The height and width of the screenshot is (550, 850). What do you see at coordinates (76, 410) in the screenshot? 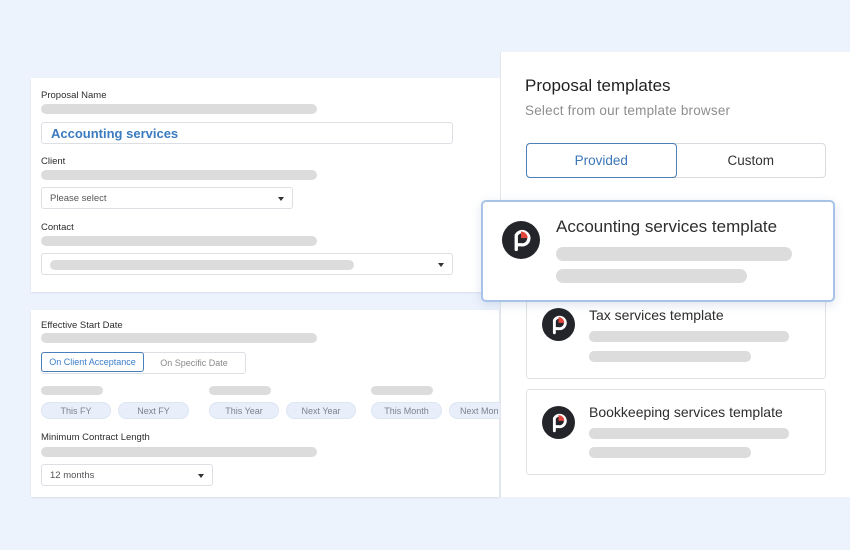
I see `chip-this-fy: This FY` at bounding box center [76, 410].